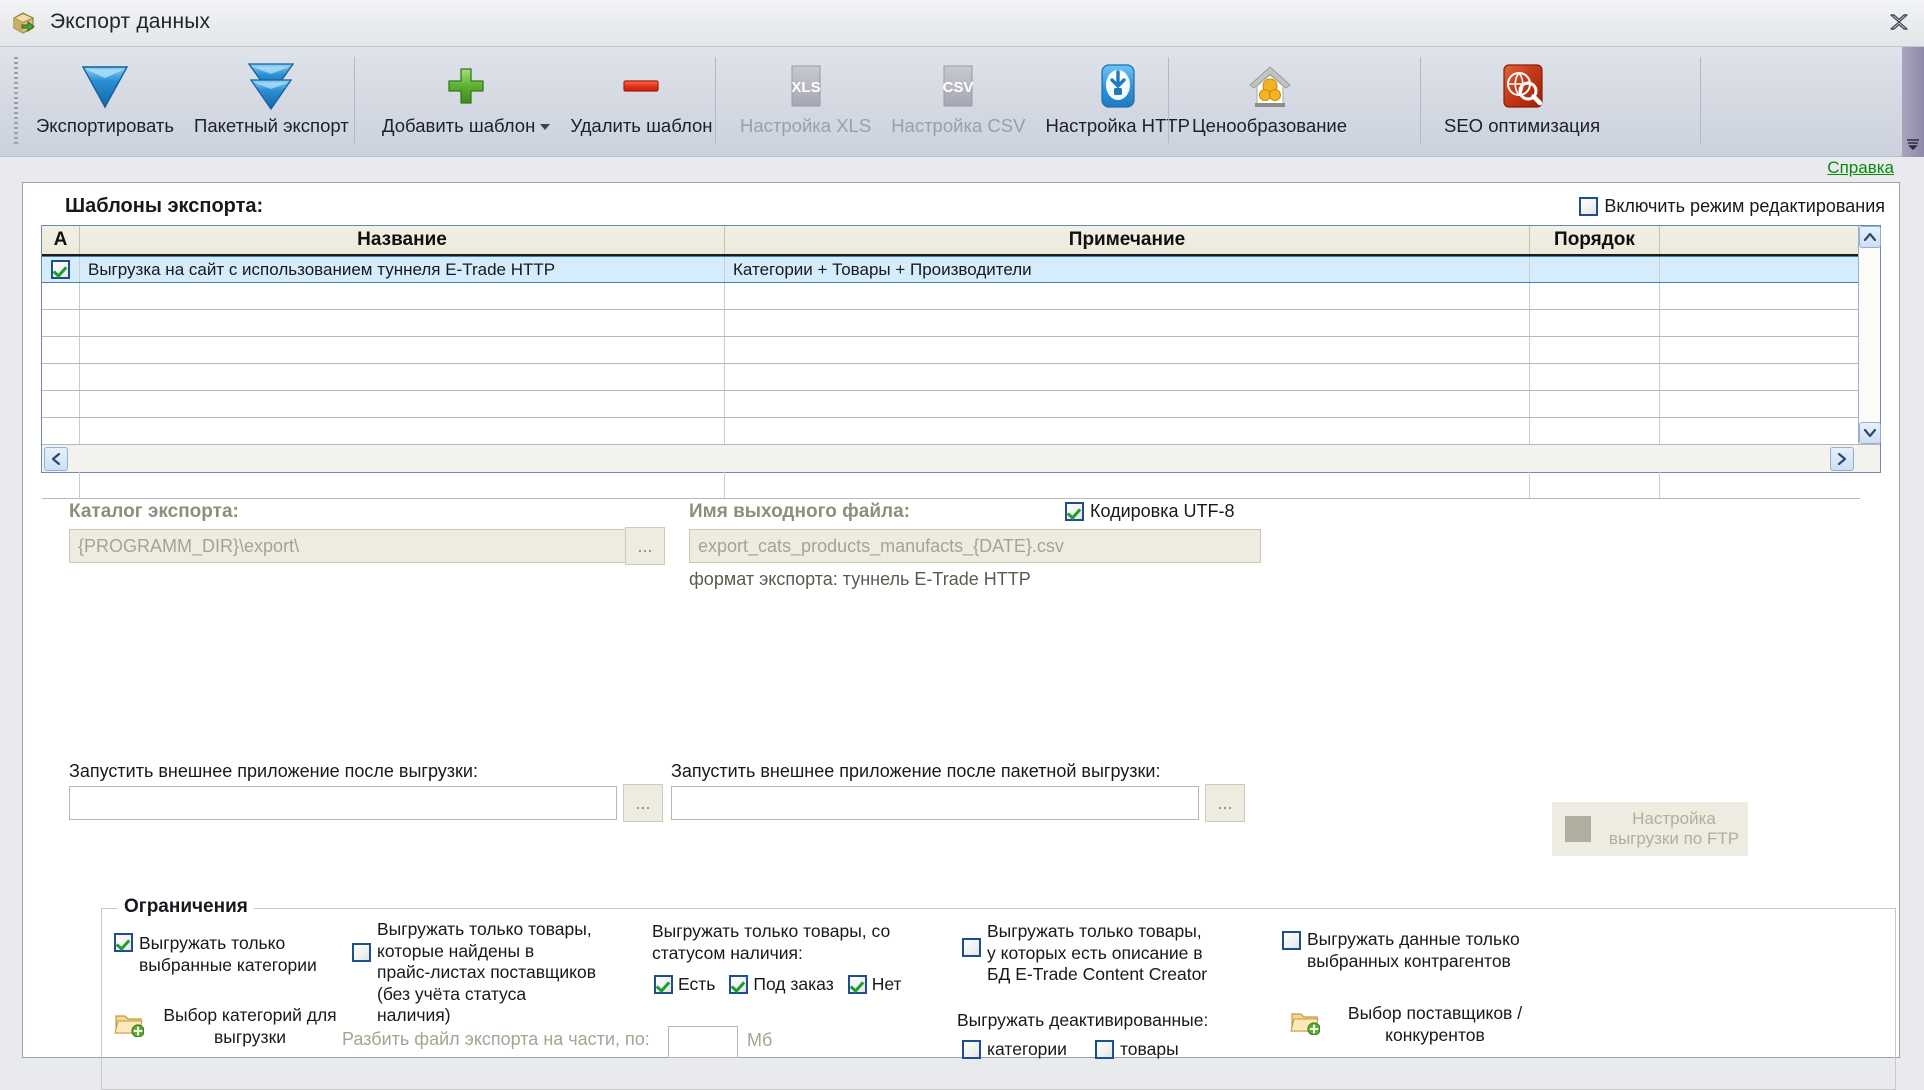  What do you see at coordinates (361, 952) in the screenshot?
I see `only-in-pricelists-checkbox` at bounding box center [361, 952].